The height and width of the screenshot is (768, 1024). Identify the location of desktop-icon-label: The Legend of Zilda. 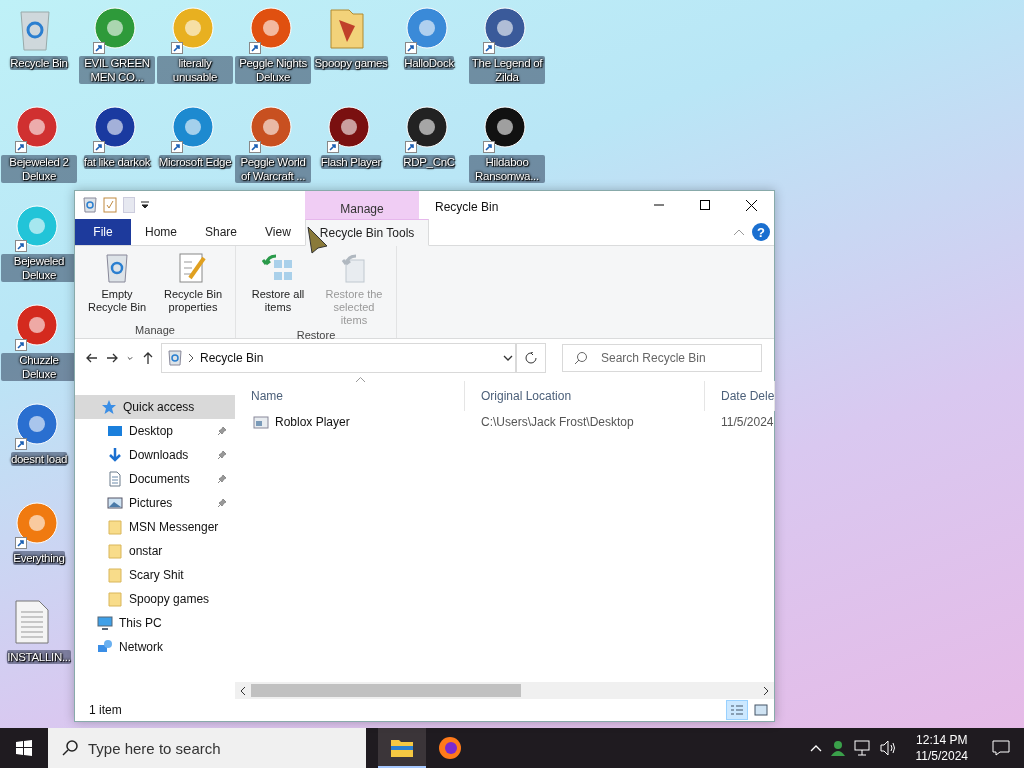
(507, 70).